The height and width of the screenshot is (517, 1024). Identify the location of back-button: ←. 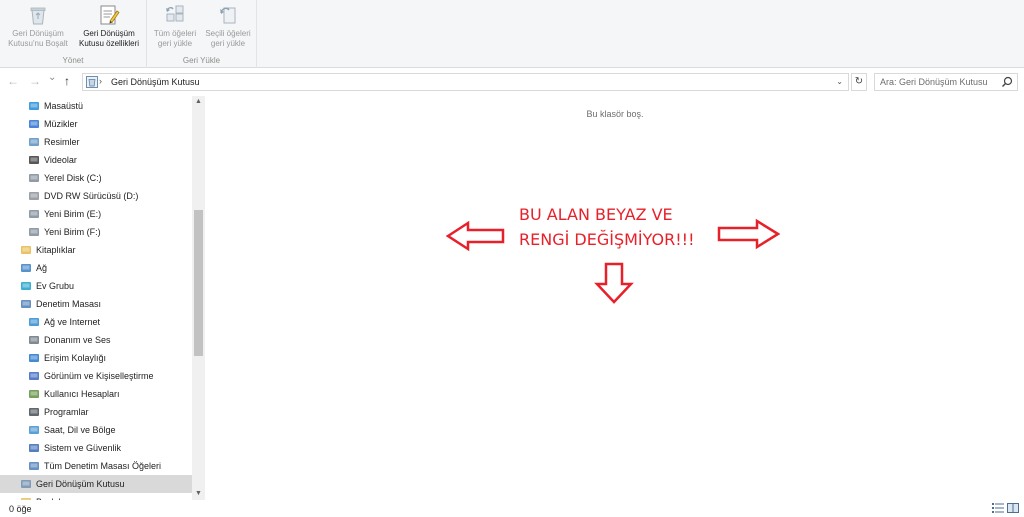
(13, 81).